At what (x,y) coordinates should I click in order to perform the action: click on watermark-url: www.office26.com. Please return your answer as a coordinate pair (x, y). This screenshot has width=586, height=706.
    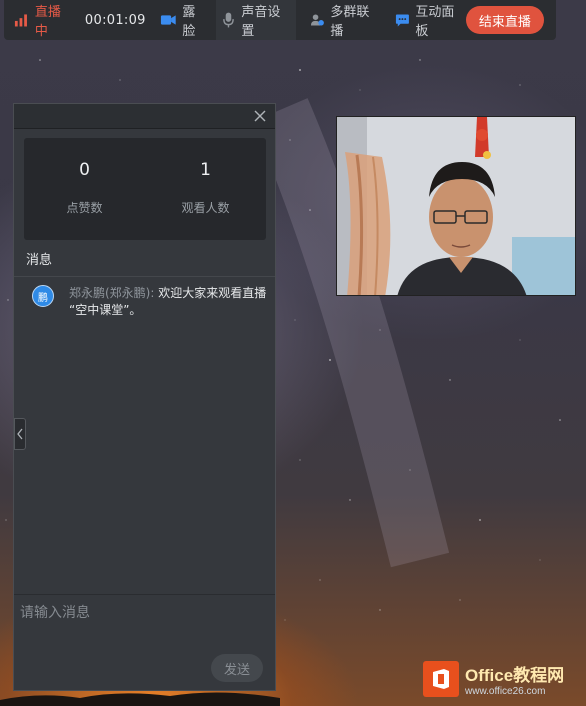
    Looking at the image, I should click on (505, 691).